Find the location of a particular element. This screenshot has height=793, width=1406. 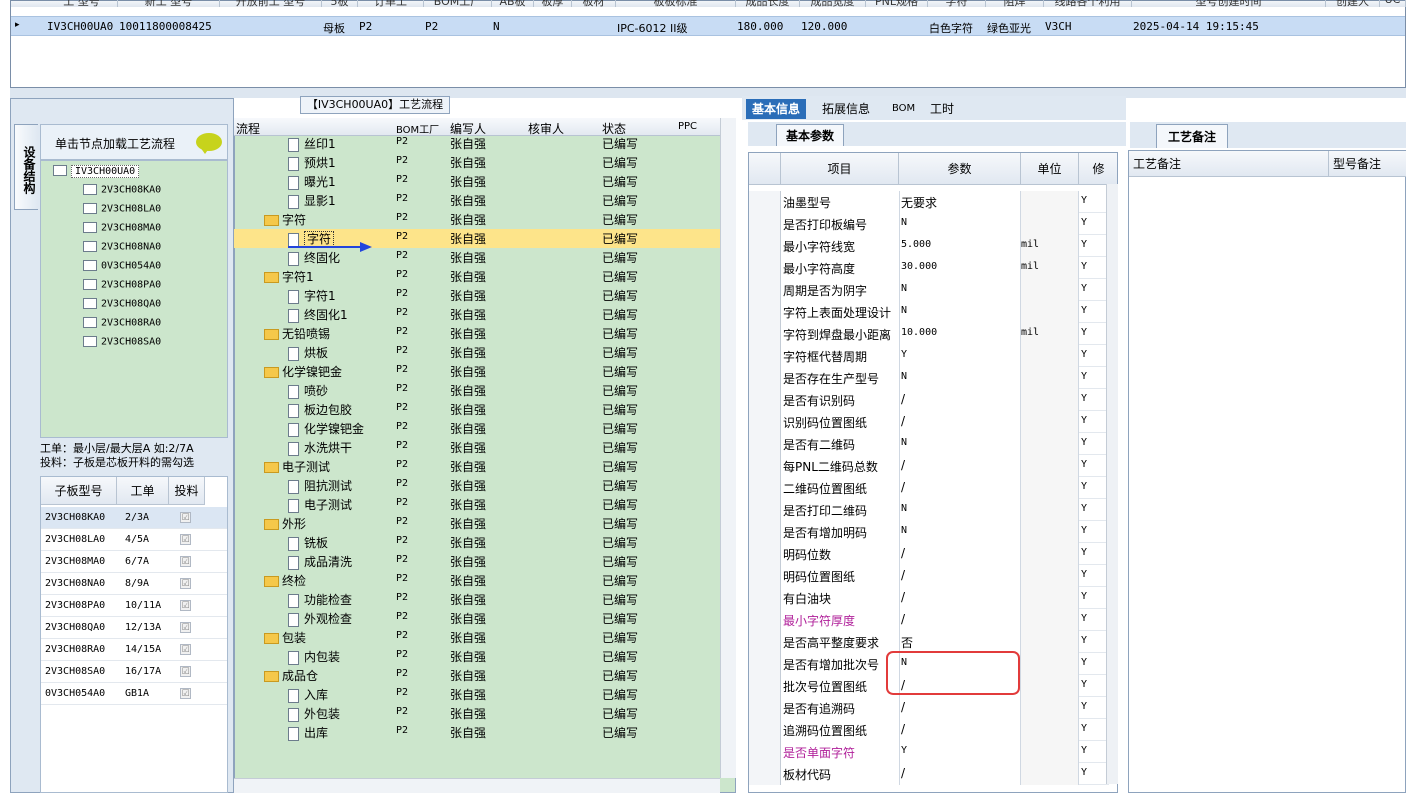

process-row: 喷砂 P2 张自强 已编写 is located at coordinates (477, 390).